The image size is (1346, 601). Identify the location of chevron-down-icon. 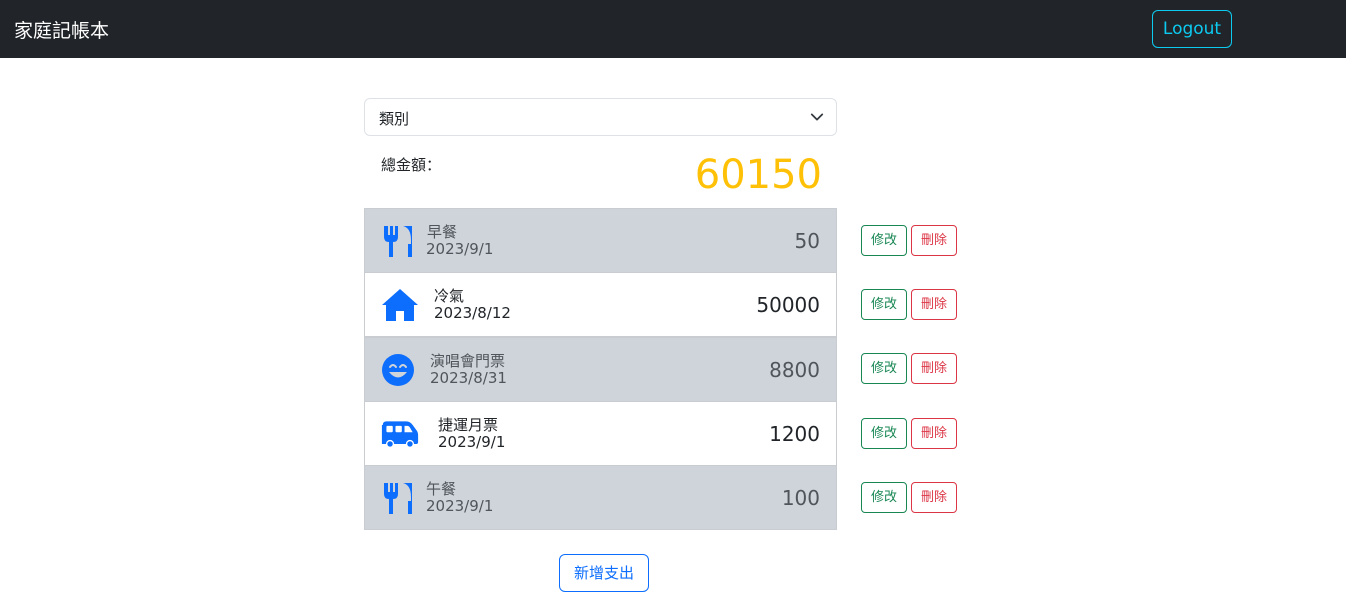
(817, 117).